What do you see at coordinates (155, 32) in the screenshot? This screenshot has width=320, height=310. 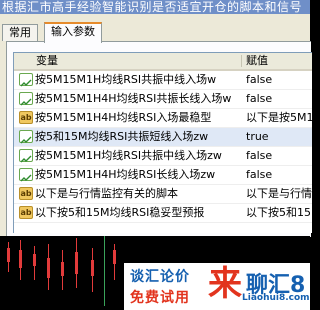 I see `tab-strip: 常用 输入参数` at bounding box center [155, 32].